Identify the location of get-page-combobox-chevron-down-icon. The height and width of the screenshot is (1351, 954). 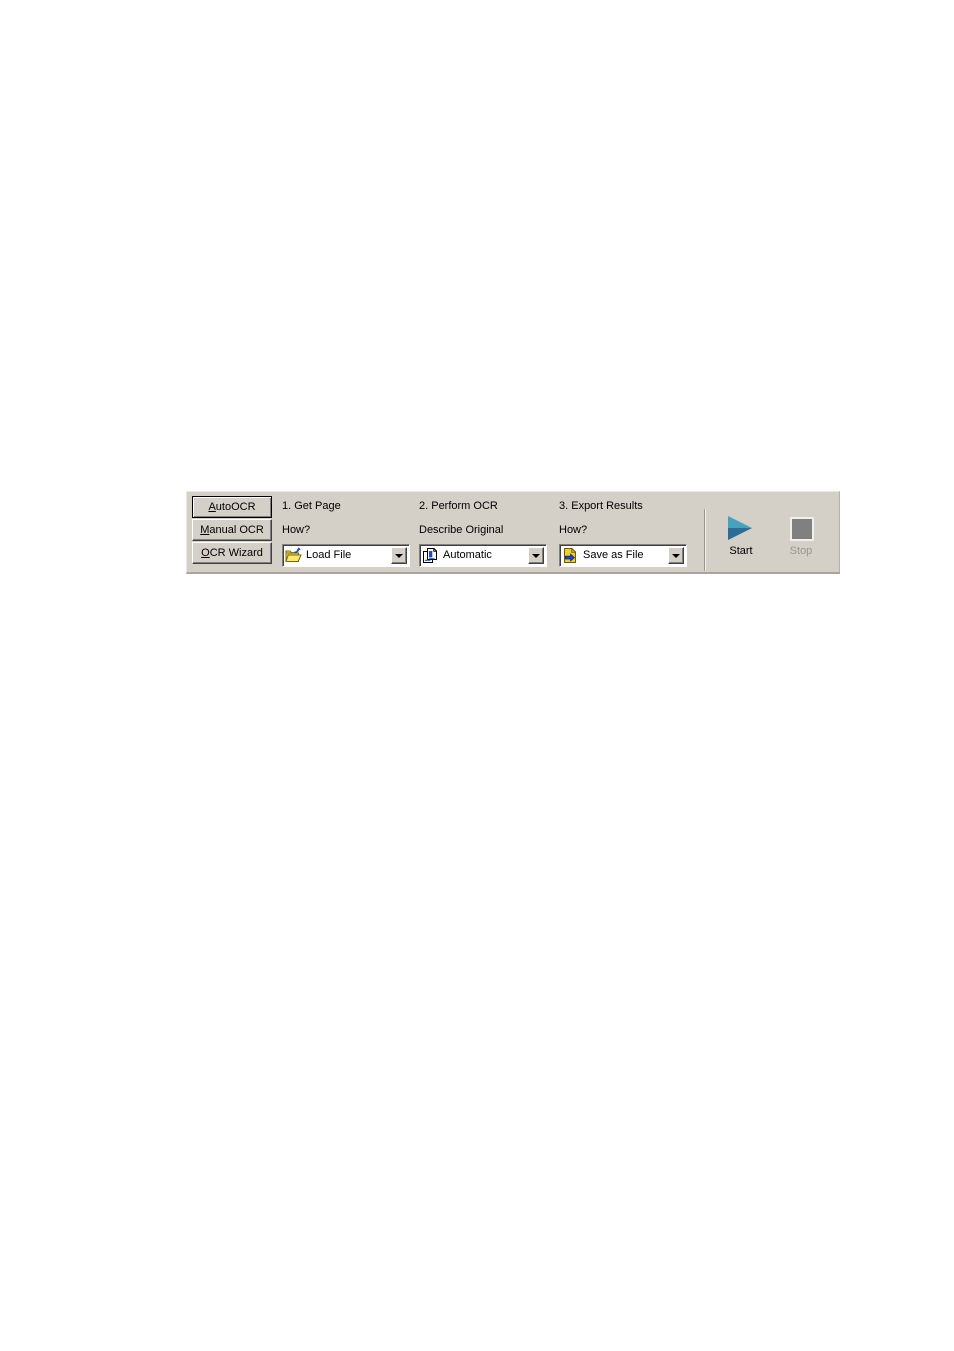
(399, 555).